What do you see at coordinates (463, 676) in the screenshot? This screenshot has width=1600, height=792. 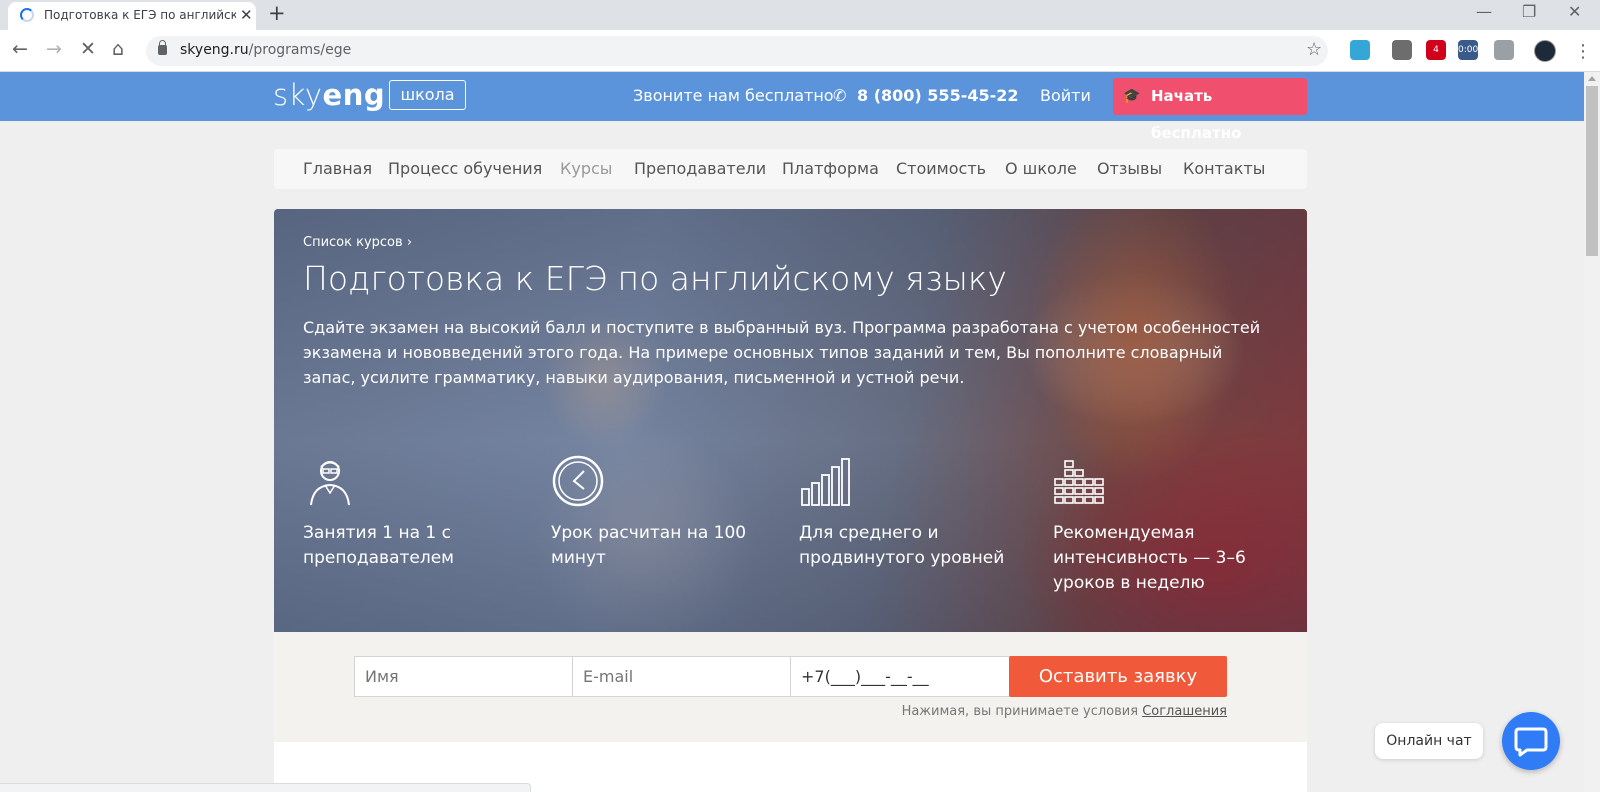 I see `name-field` at bounding box center [463, 676].